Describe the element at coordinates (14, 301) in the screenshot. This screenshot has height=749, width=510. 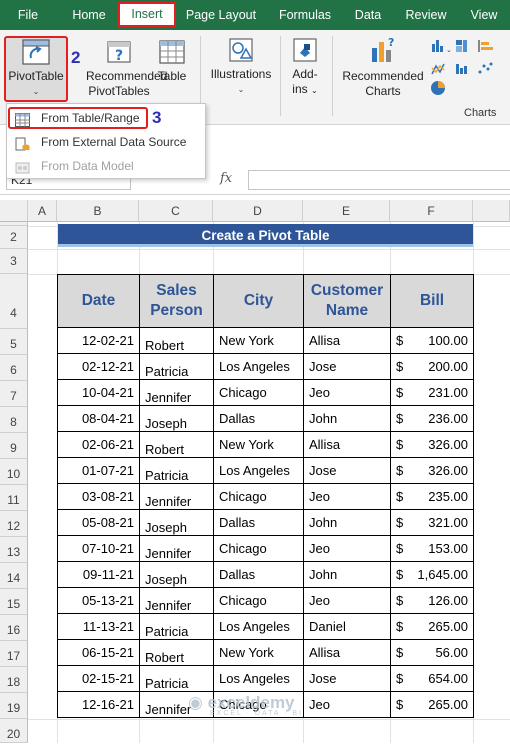
I see `row-header-4: 4` at that location.